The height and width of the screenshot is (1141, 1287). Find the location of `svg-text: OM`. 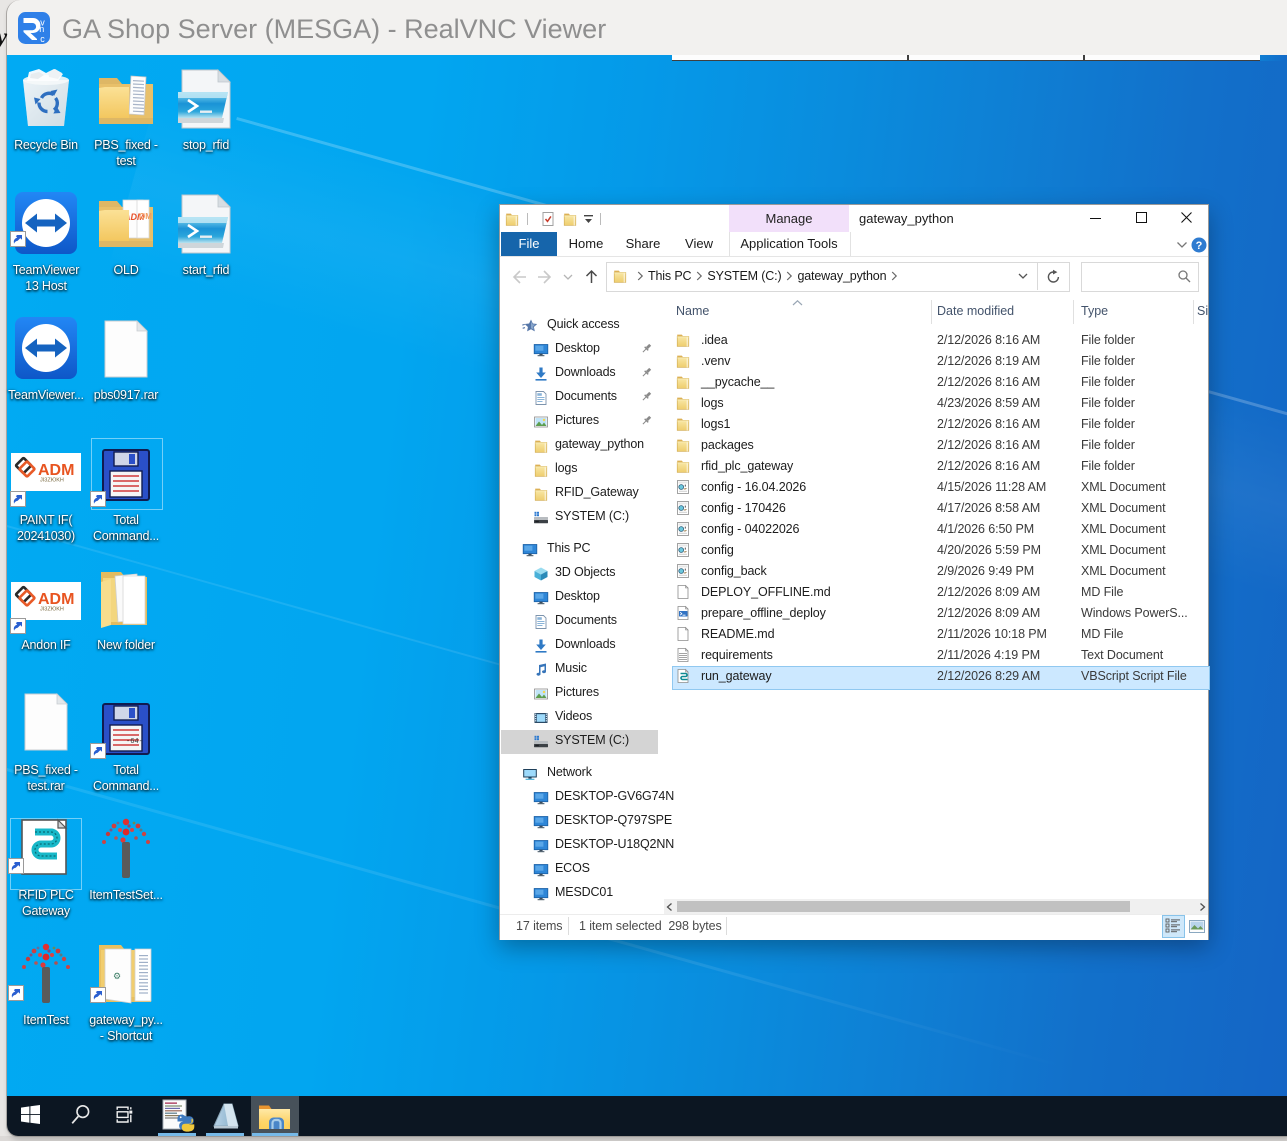

svg-text: OM is located at coordinates (145, 216).